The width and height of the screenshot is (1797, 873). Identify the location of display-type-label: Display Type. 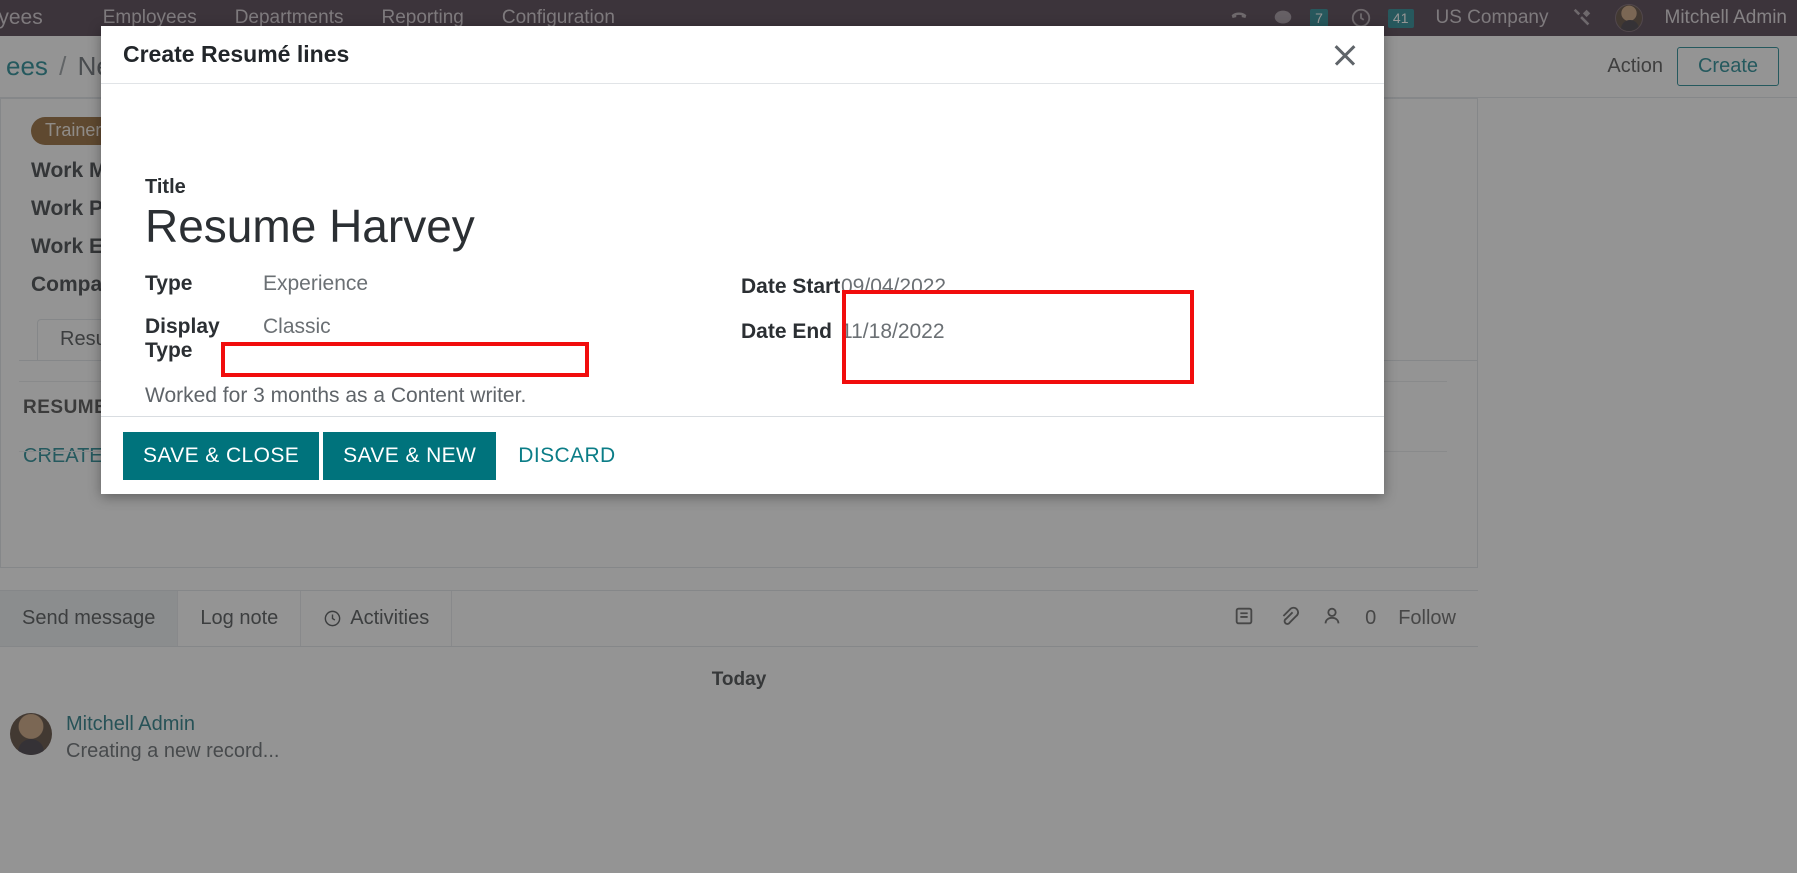
(182, 338).